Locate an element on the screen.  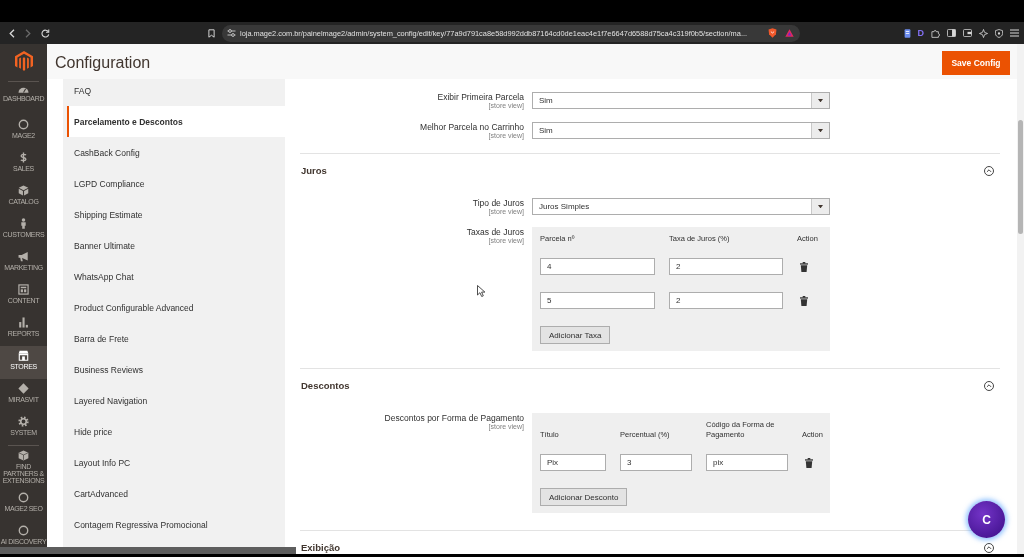
sparkle-icon is located at coordinates (983, 33).